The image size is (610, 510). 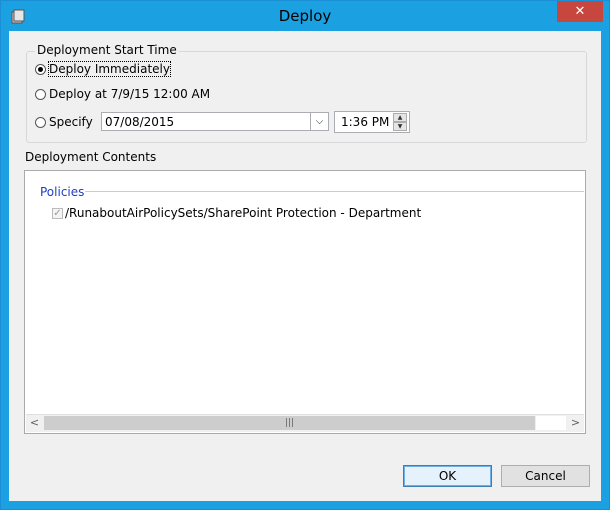 What do you see at coordinates (551, 423) in the screenshot?
I see `scroll-track` at bounding box center [551, 423].